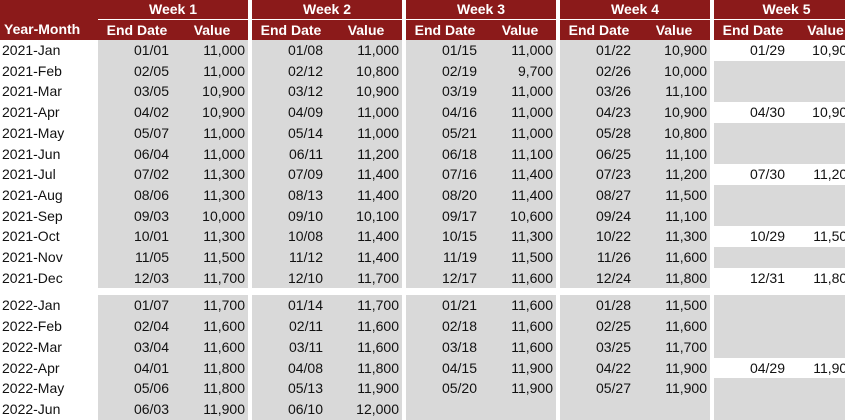  I want to click on year-month-cell: 2021-Jul, so click(49, 174).